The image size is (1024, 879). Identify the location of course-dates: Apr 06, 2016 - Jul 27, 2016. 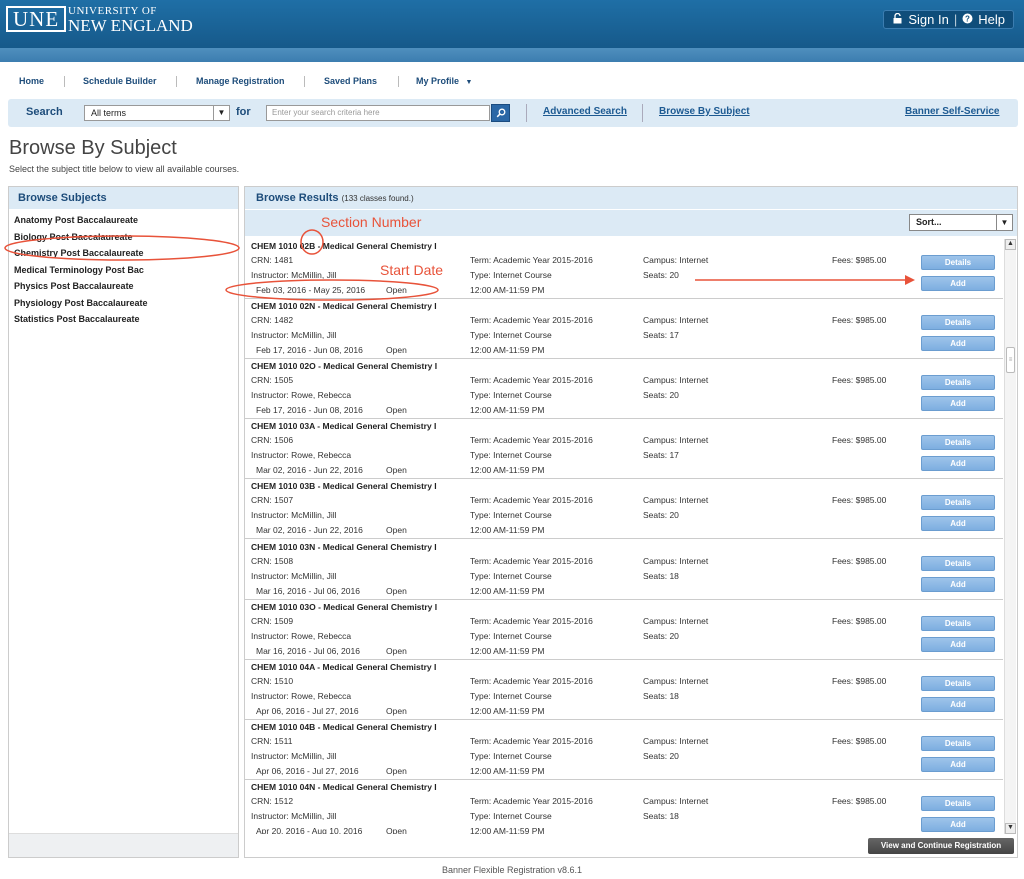
(307, 770).